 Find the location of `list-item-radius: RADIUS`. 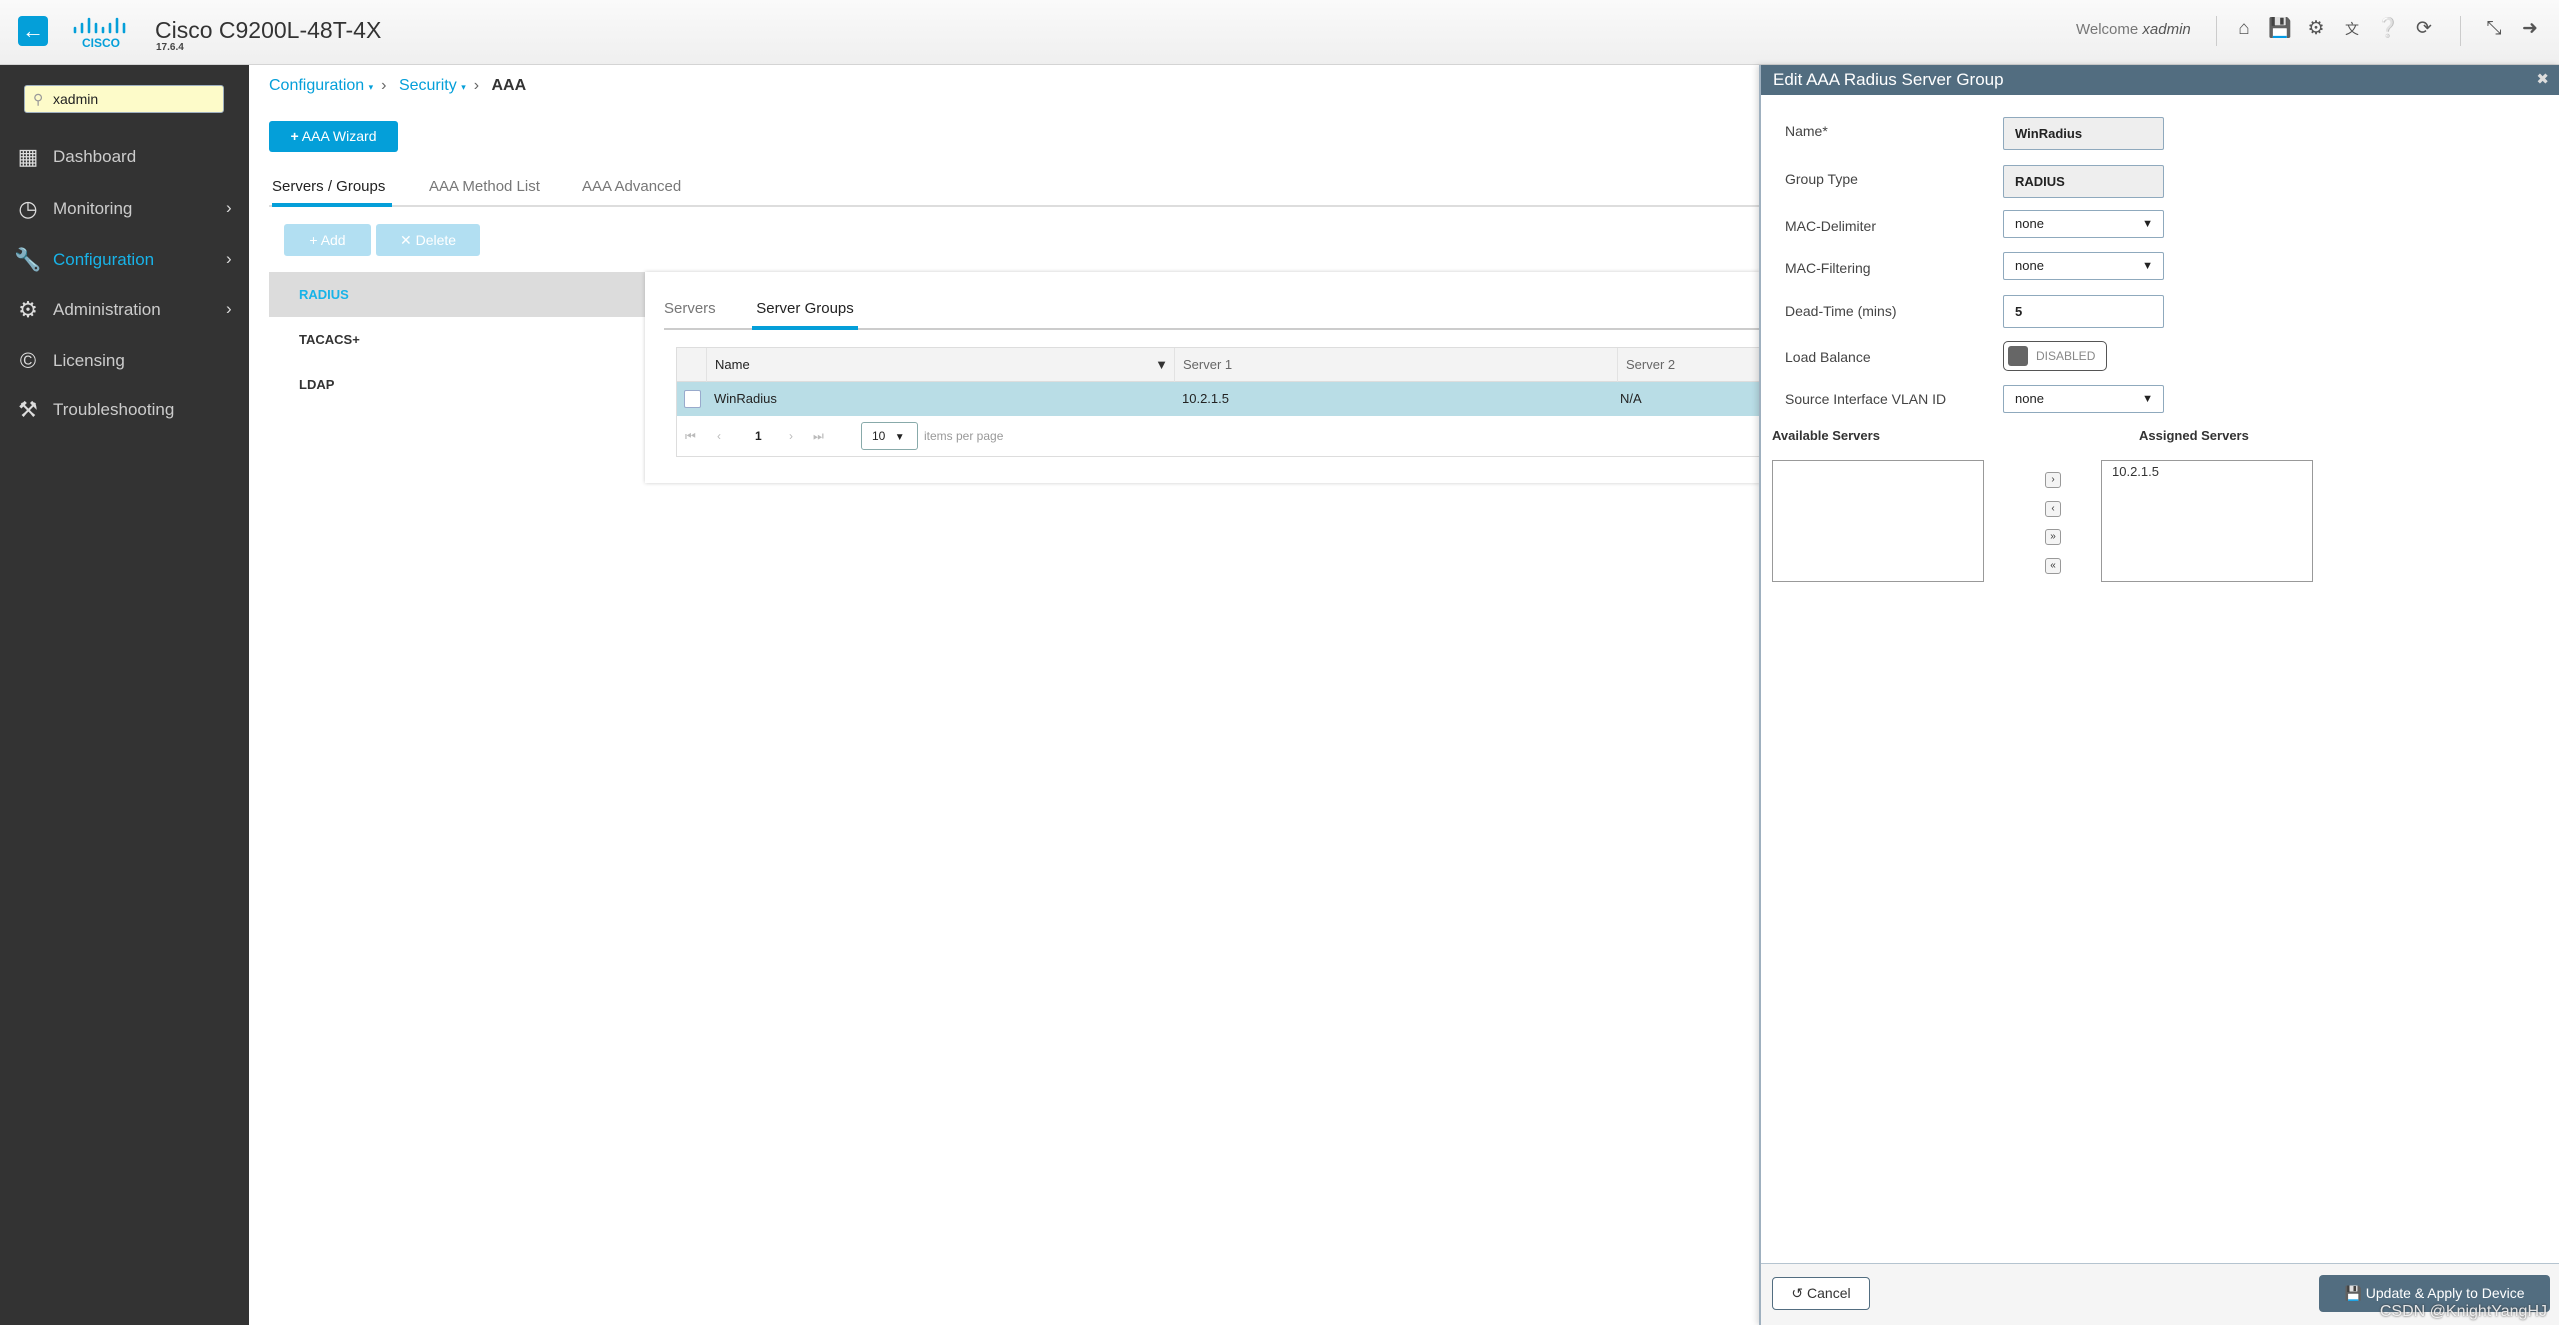

list-item-radius: RADIUS is located at coordinates (457, 294).